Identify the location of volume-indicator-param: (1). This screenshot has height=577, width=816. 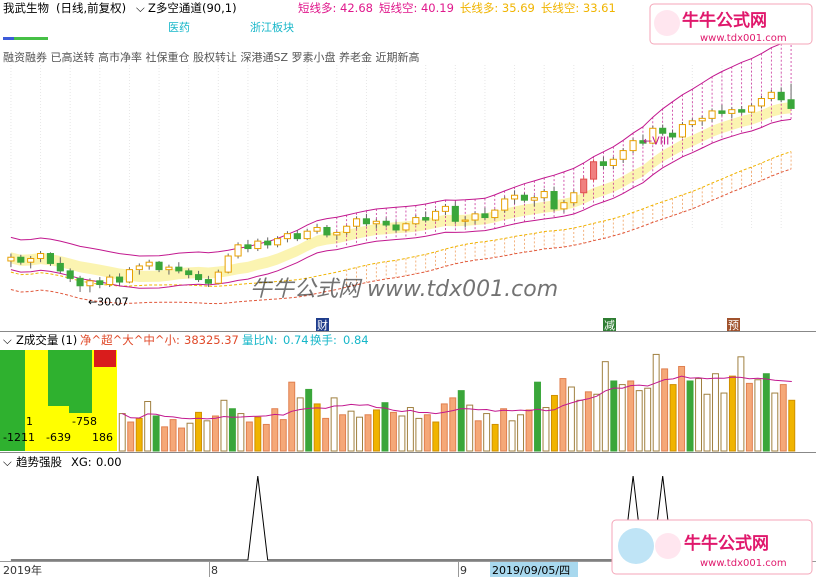
(69, 340).